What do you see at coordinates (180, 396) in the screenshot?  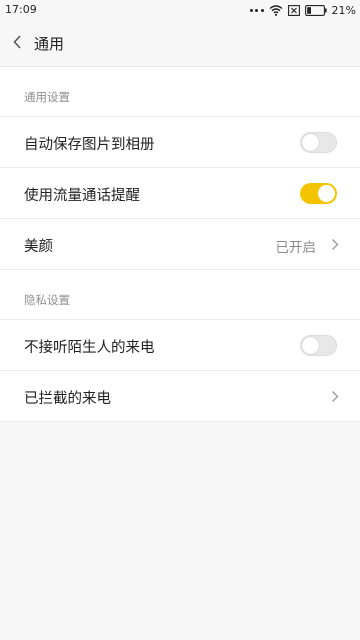 I see `setting-row-blocked-calls: 已拦截的来电` at bounding box center [180, 396].